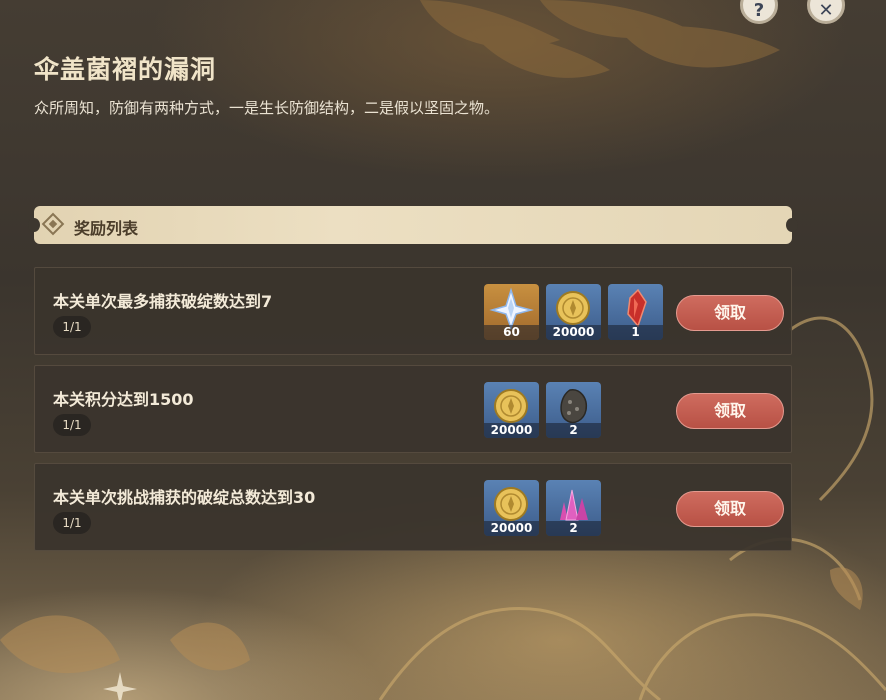 This screenshot has height=700, width=886. Describe the element at coordinates (413, 311) in the screenshot. I see `task-row: 本关单次最多捕获破绽数达到7 1/1 60 20000 1 领取` at that location.